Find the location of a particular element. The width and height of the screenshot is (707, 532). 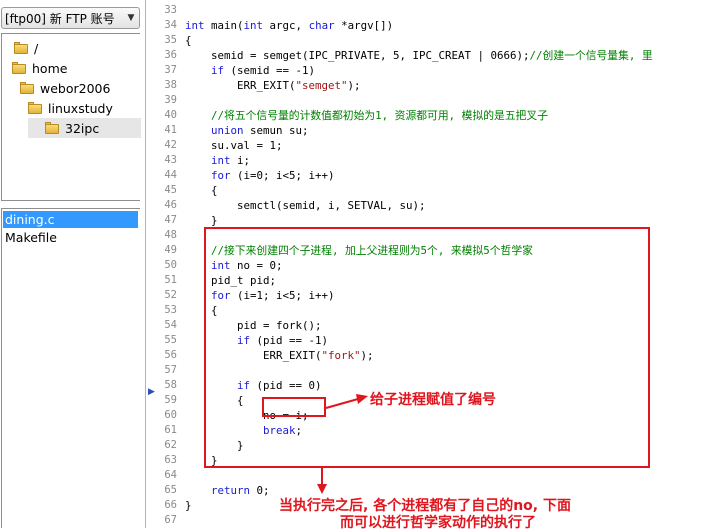

tree-item-linuxstudy: linuxstudy is located at coordinates (57, 108).